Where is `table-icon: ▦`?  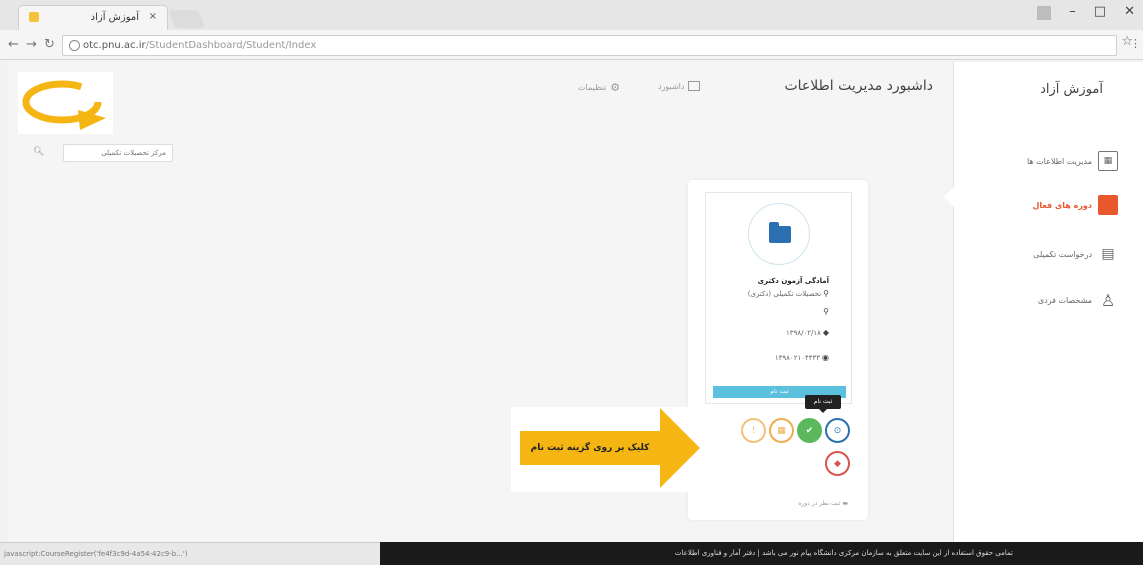
table-icon: ▦ is located at coordinates (1108, 161).